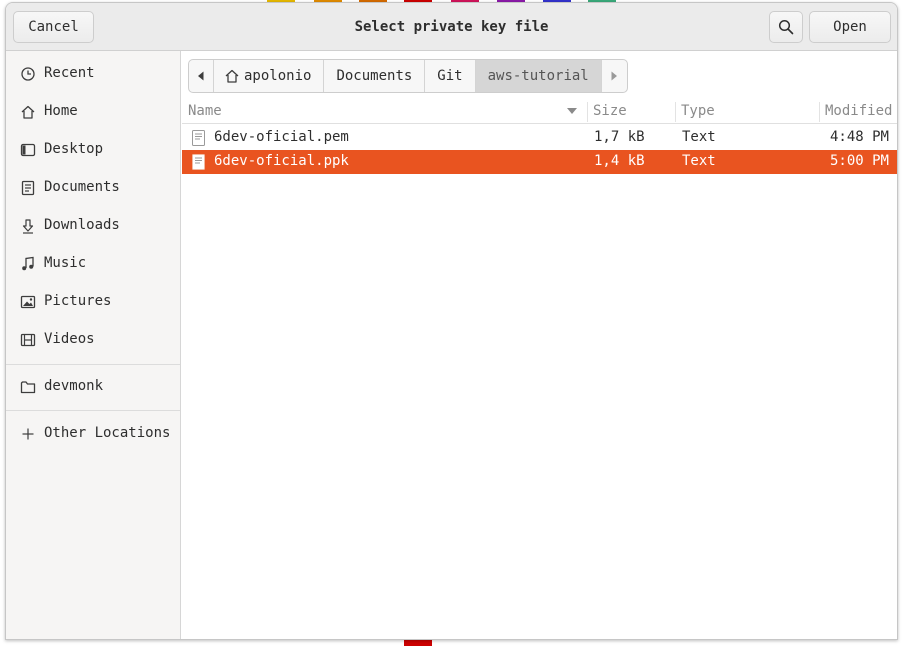 This screenshot has height=646, width=903. What do you see at coordinates (278, 76) in the screenshot?
I see `path-crumb-label: apolonio` at bounding box center [278, 76].